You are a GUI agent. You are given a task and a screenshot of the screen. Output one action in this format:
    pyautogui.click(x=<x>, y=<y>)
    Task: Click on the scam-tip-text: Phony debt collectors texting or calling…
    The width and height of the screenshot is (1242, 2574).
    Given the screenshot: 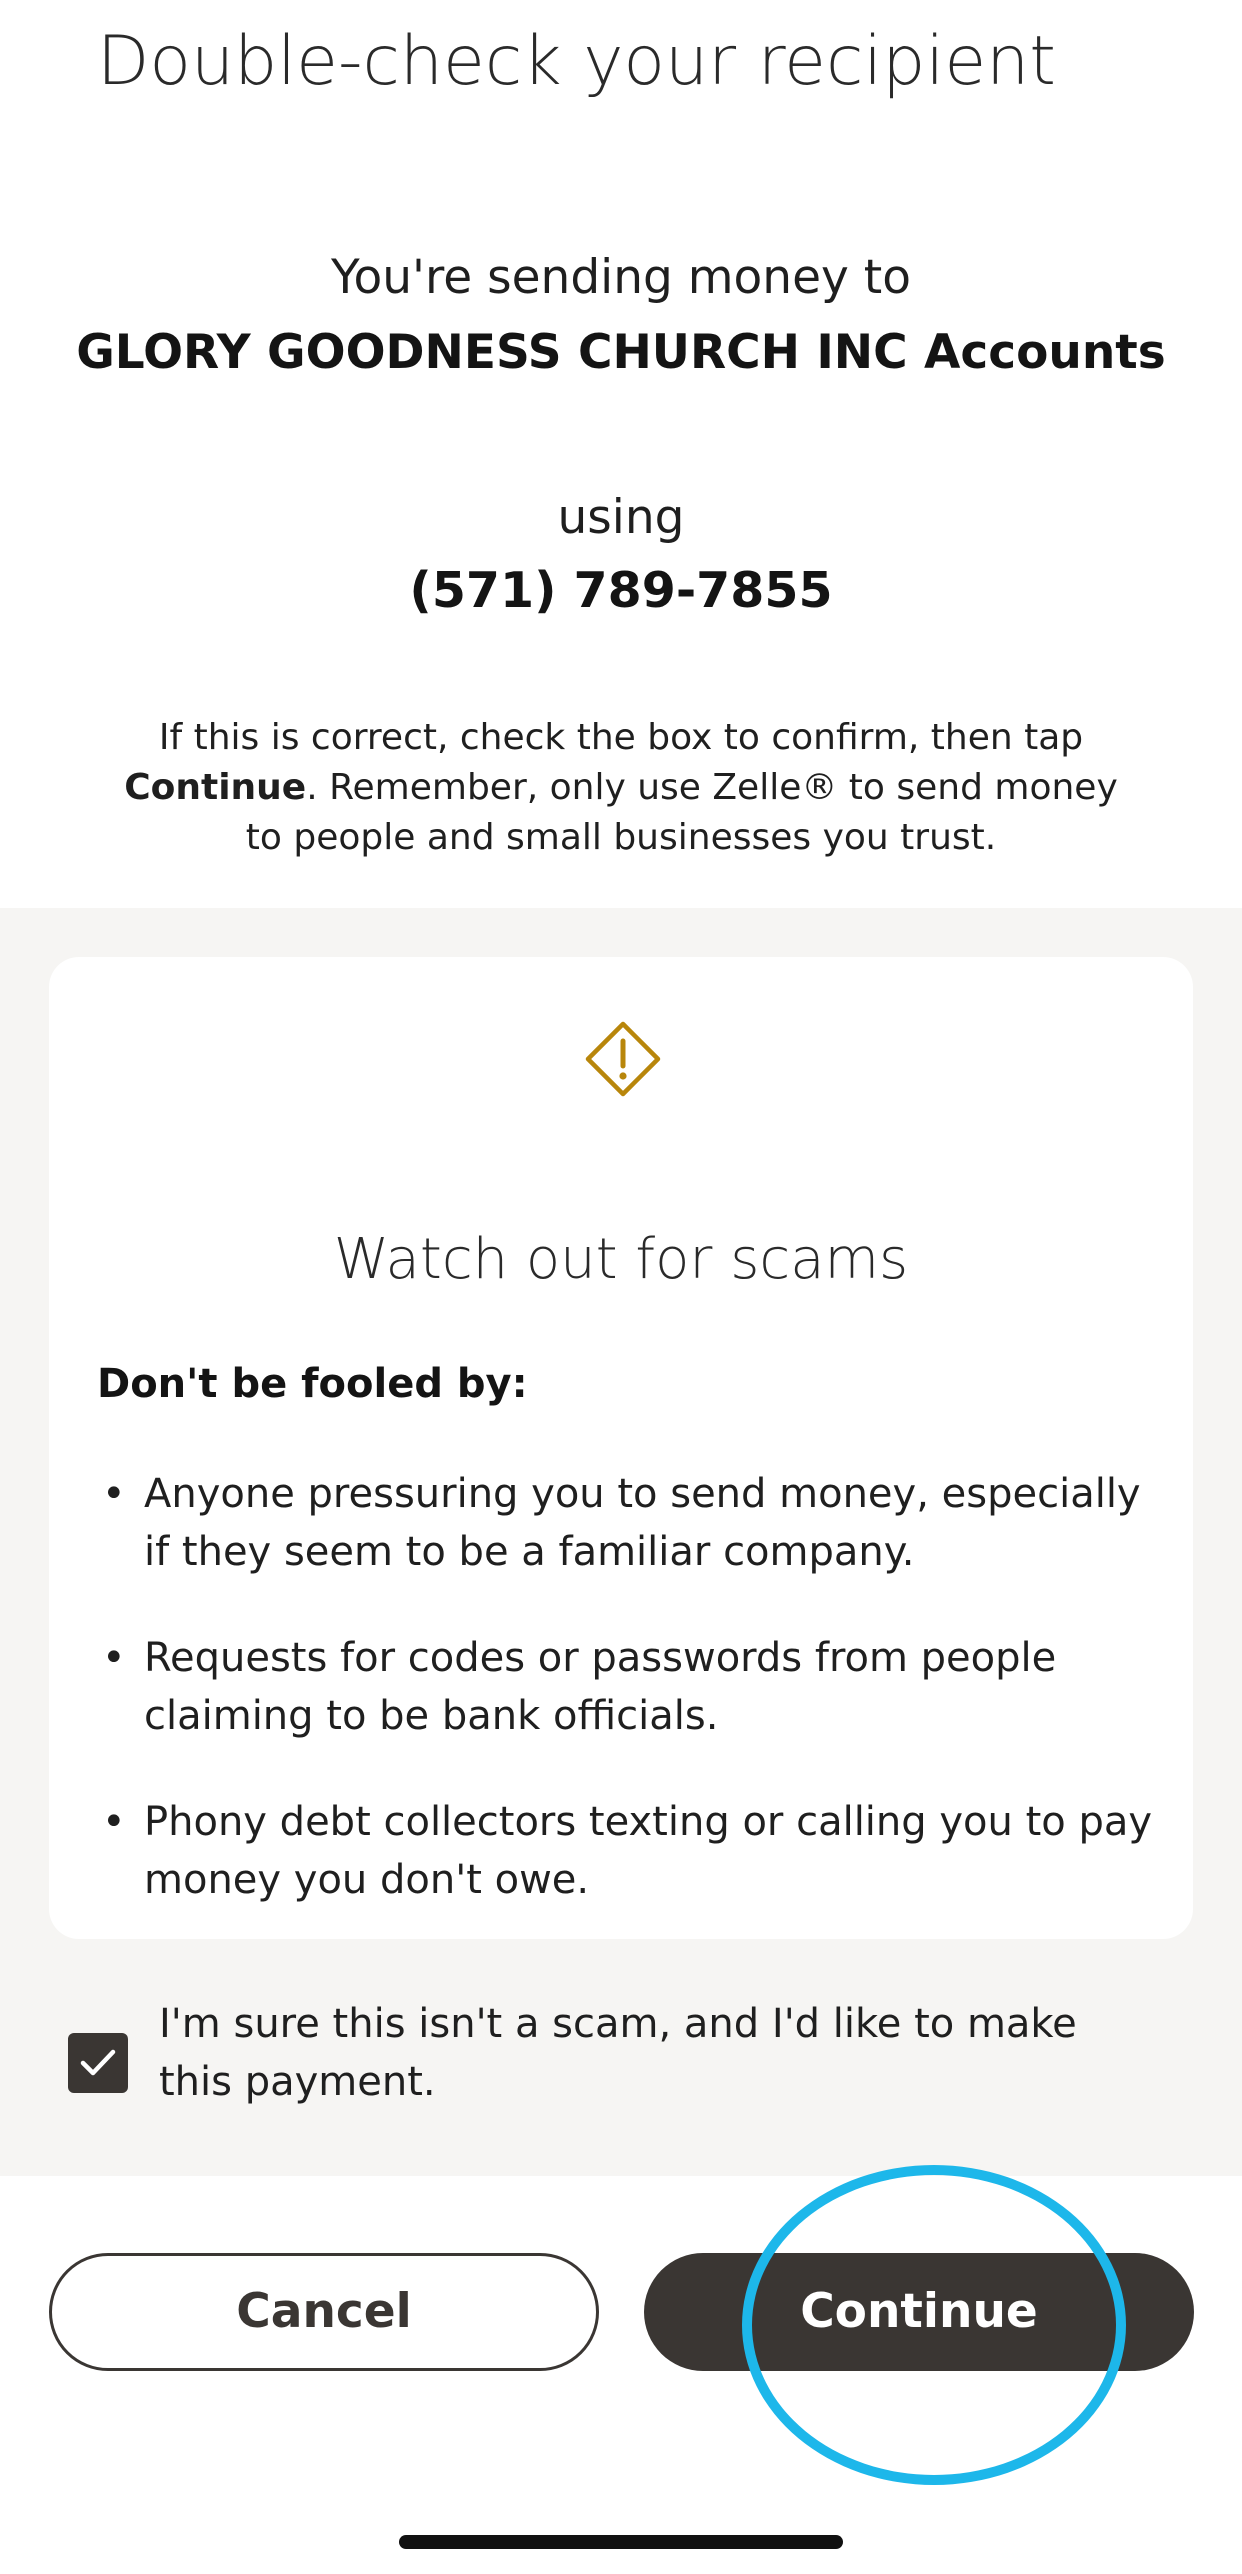 What is the action you would take?
    pyautogui.click(x=648, y=1851)
    